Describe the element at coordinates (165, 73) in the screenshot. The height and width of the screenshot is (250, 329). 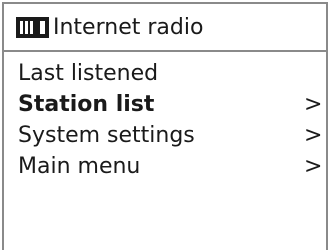
I see `menu-item-last-listened: Last listened` at that location.